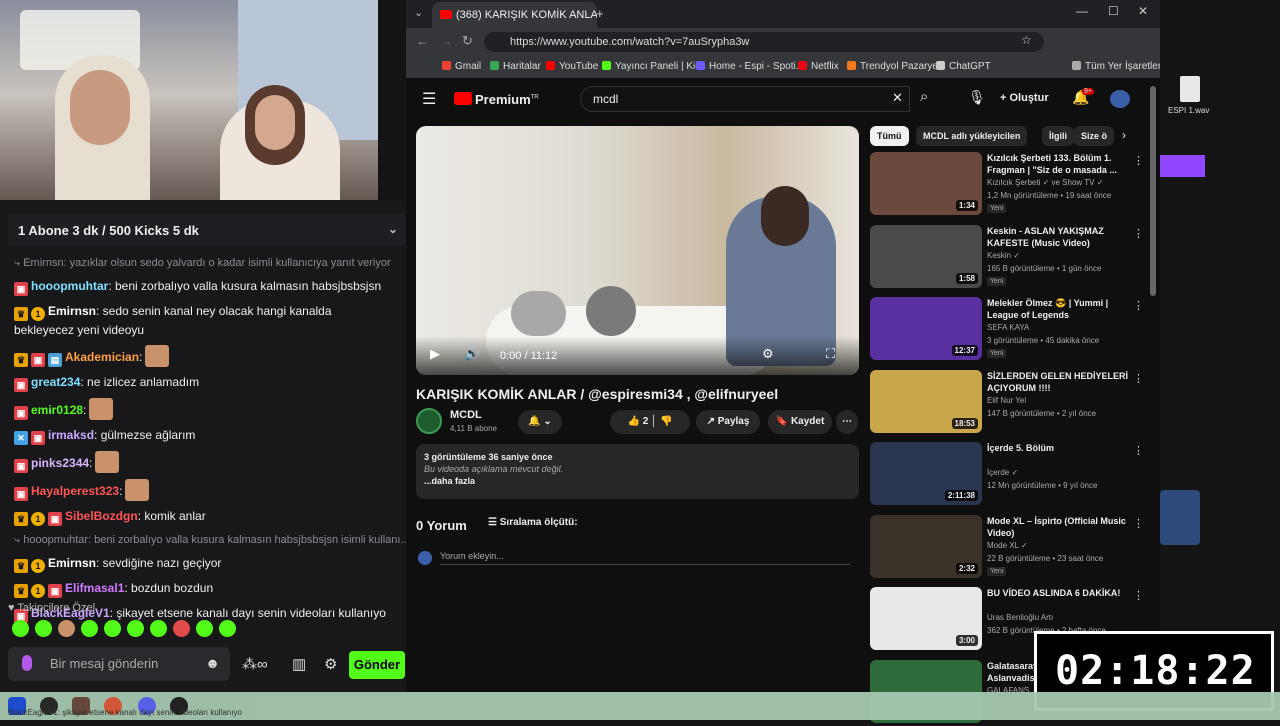 The image size is (1280, 726). I want to click on chat-username: Emirnsn, so click(72, 563).